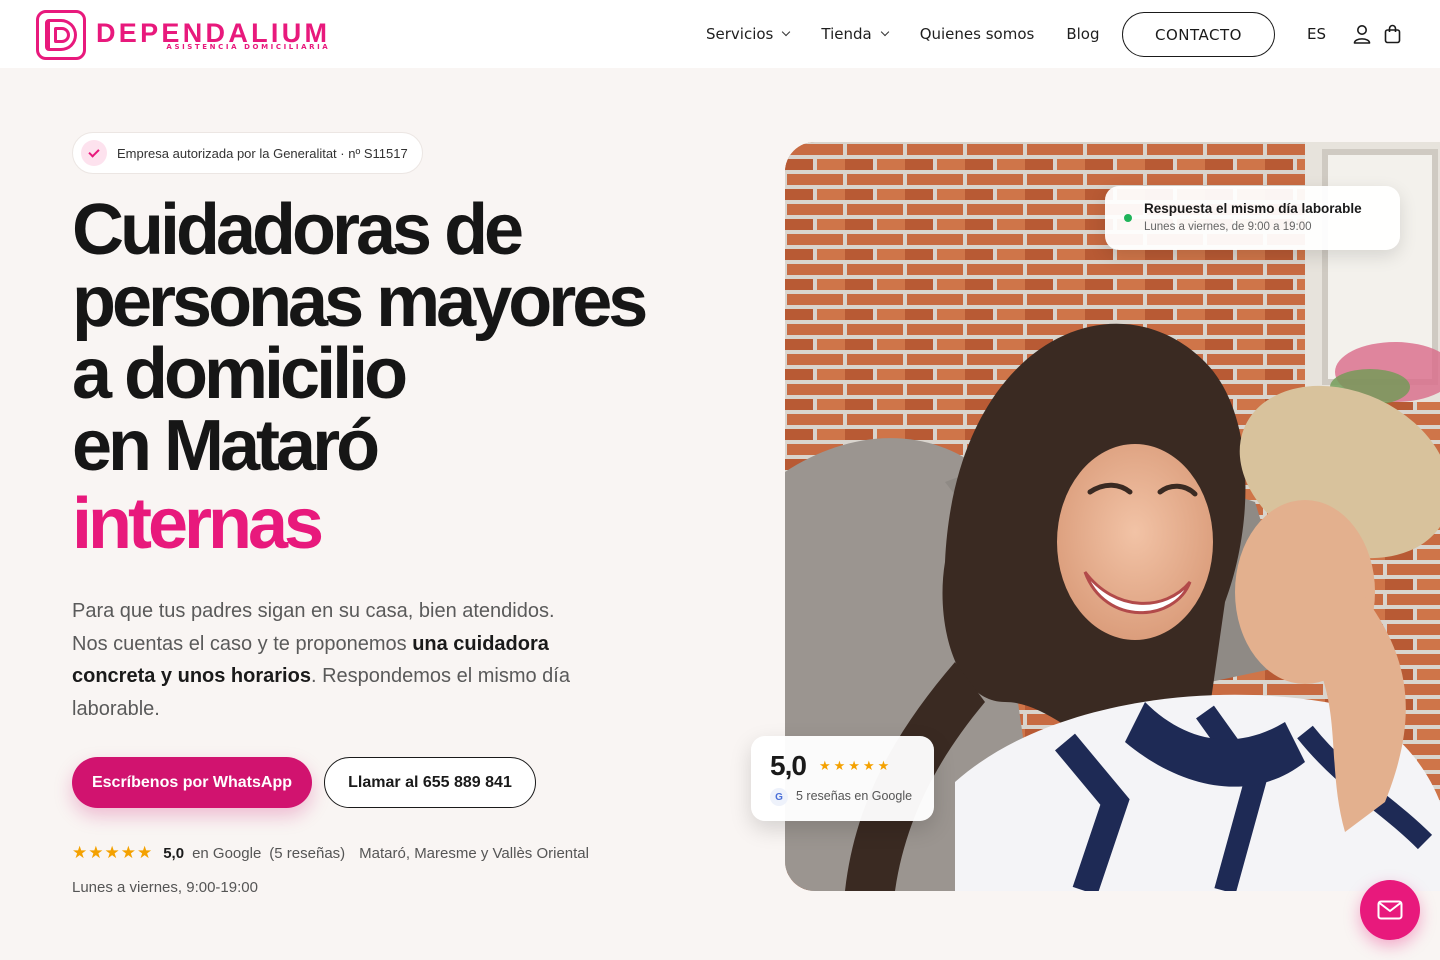  I want to click on shopping-bag-icon, so click(1392, 34).